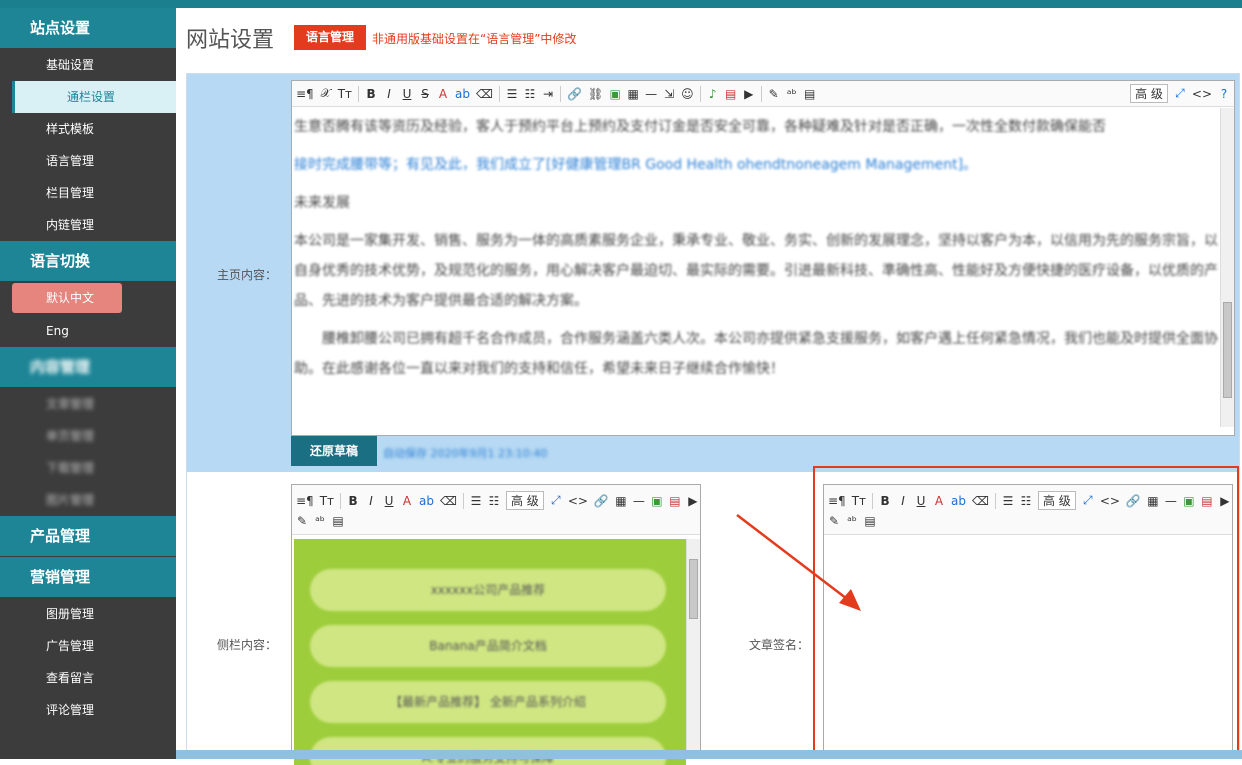 This screenshot has height=765, width=1242. What do you see at coordinates (94, 97) in the screenshot?
I see `sidebar-item-banner: 通栏设置` at bounding box center [94, 97].